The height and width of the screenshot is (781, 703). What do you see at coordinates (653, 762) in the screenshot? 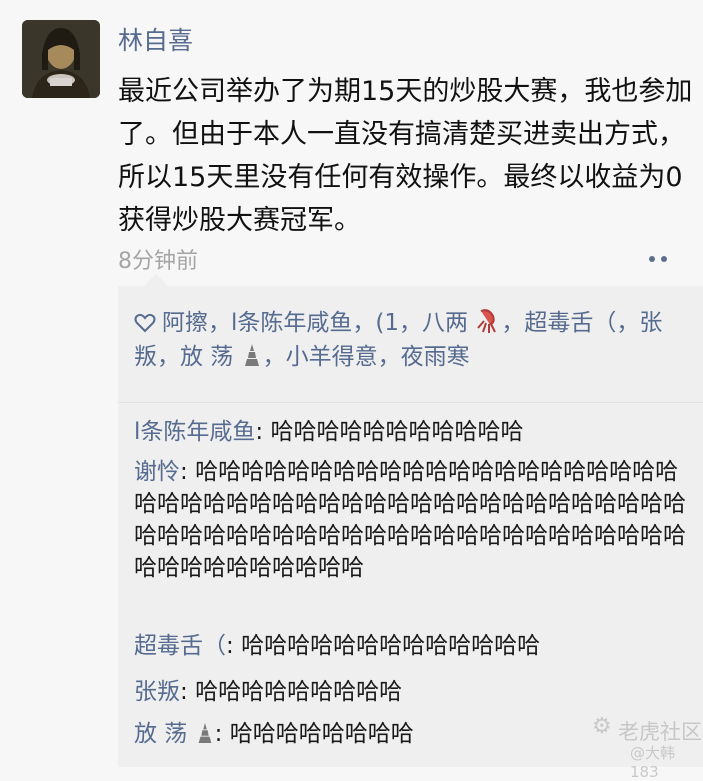
I see `watermark-sub-text: @大韩183` at bounding box center [653, 762].